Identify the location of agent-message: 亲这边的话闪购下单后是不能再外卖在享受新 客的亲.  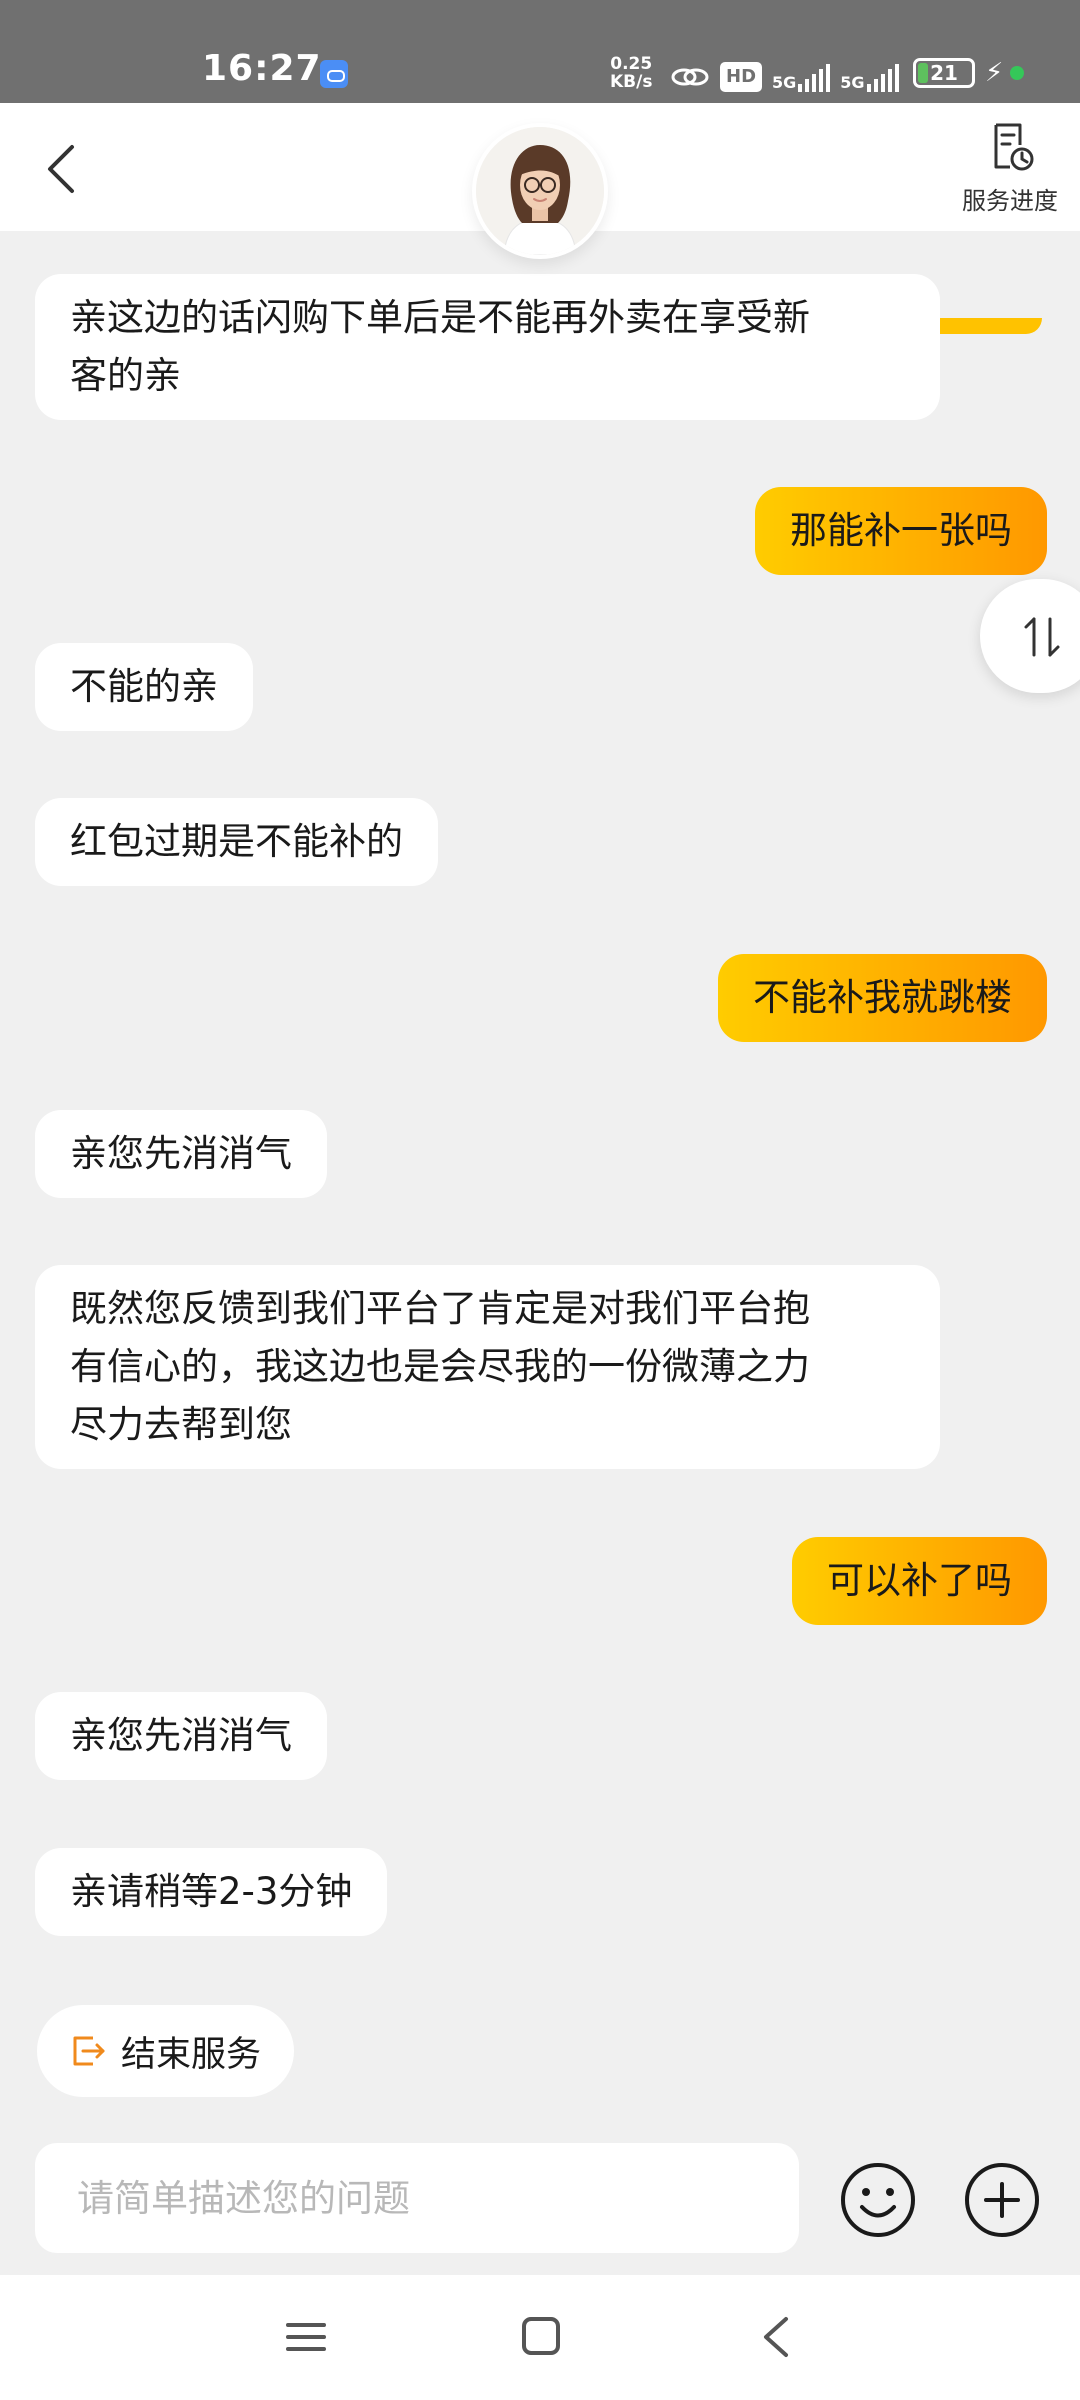
(487, 347).